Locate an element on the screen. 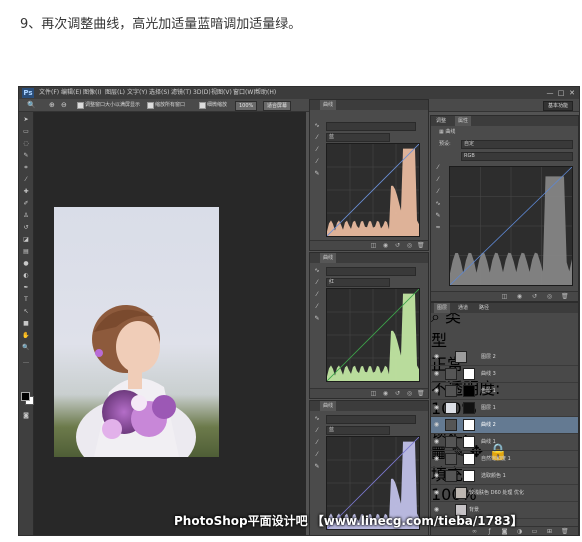 The width and height of the screenshot is (582, 542). document-photo is located at coordinates (136, 332).